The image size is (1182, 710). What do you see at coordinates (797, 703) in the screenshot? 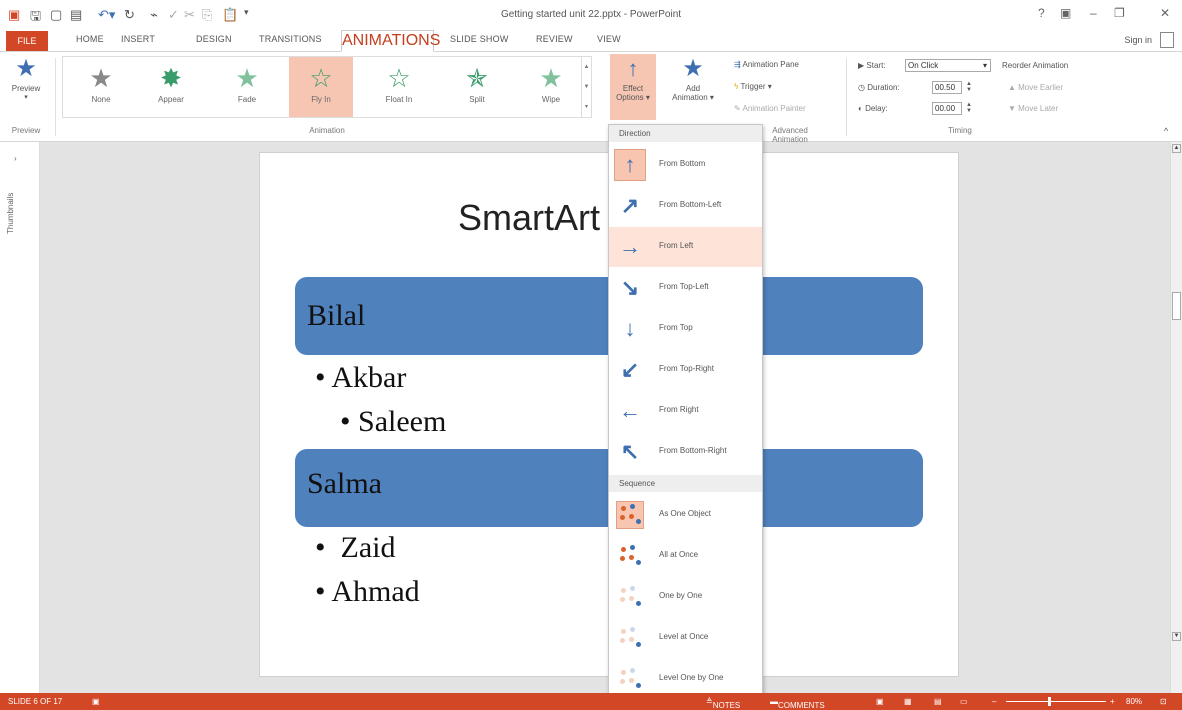
I see `comments-button: ▬ COMMENTS` at bounding box center [797, 703].